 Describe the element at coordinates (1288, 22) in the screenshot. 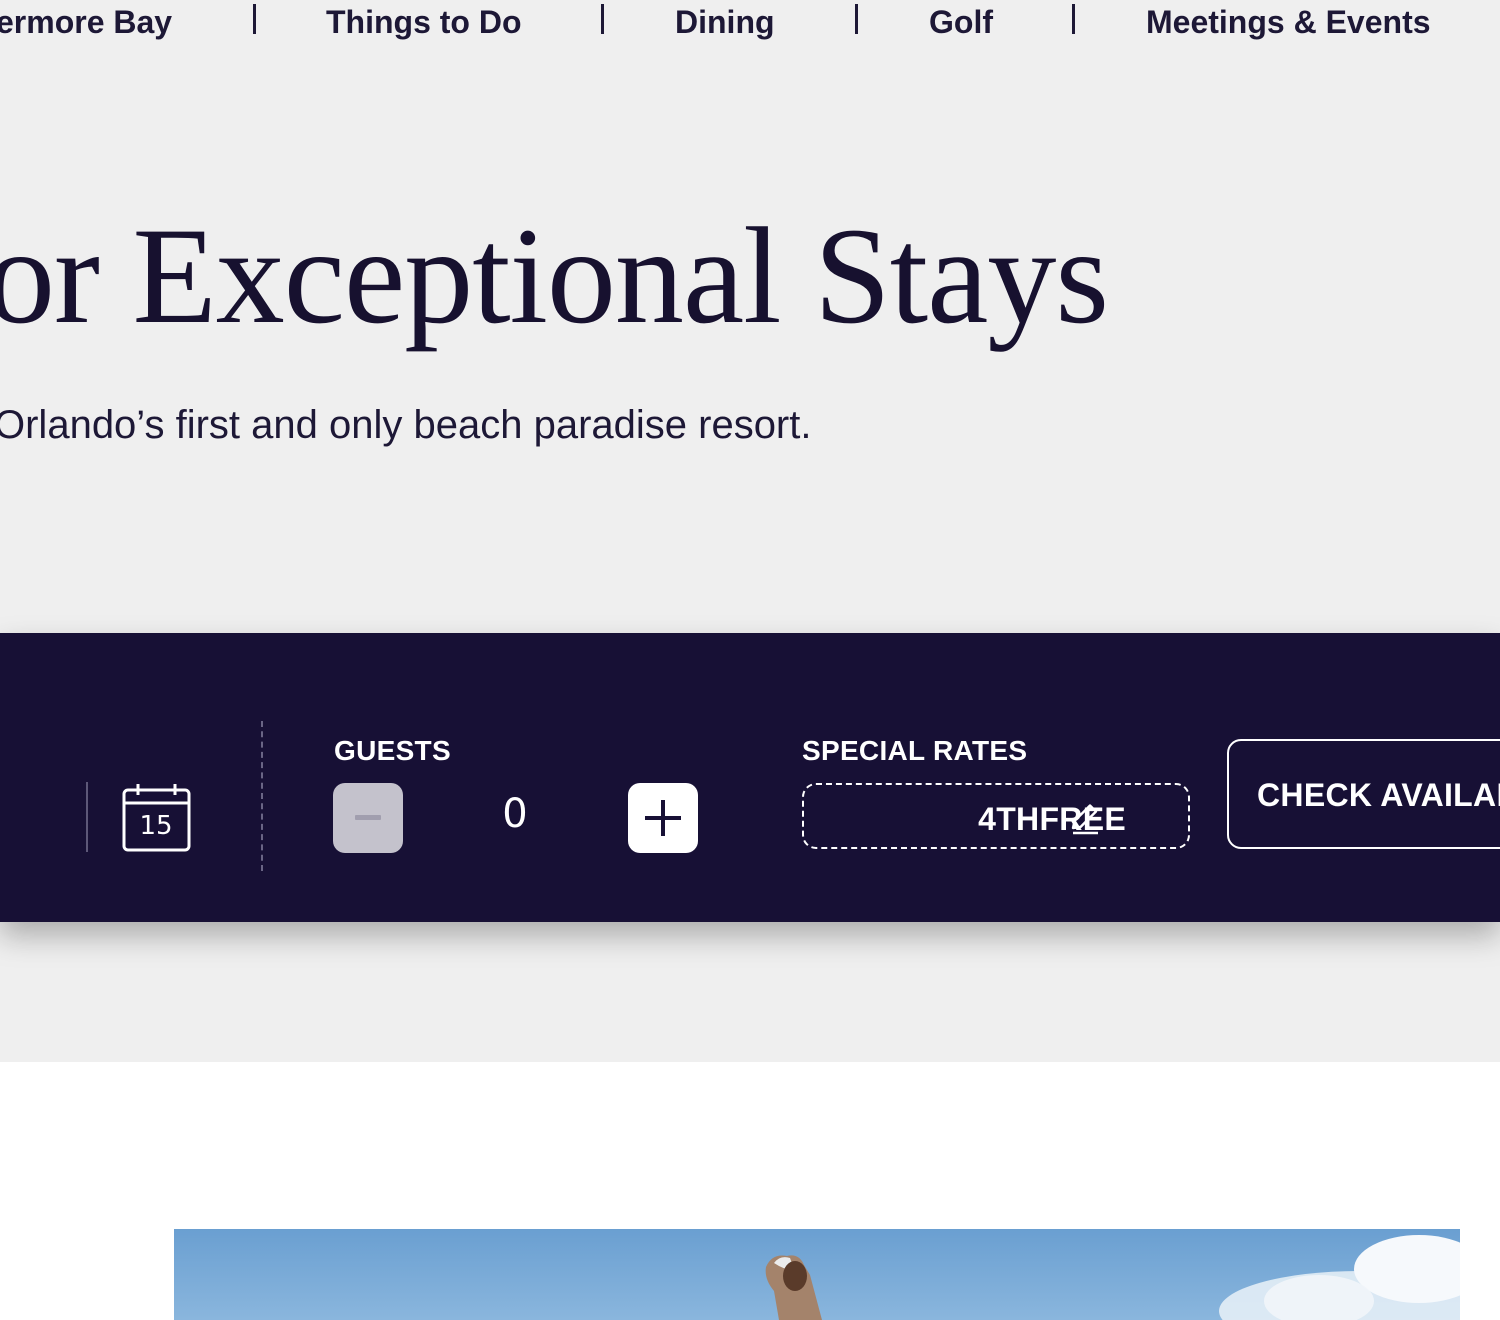

I see `nav-item-meetings-events: Meetings & Events` at that location.